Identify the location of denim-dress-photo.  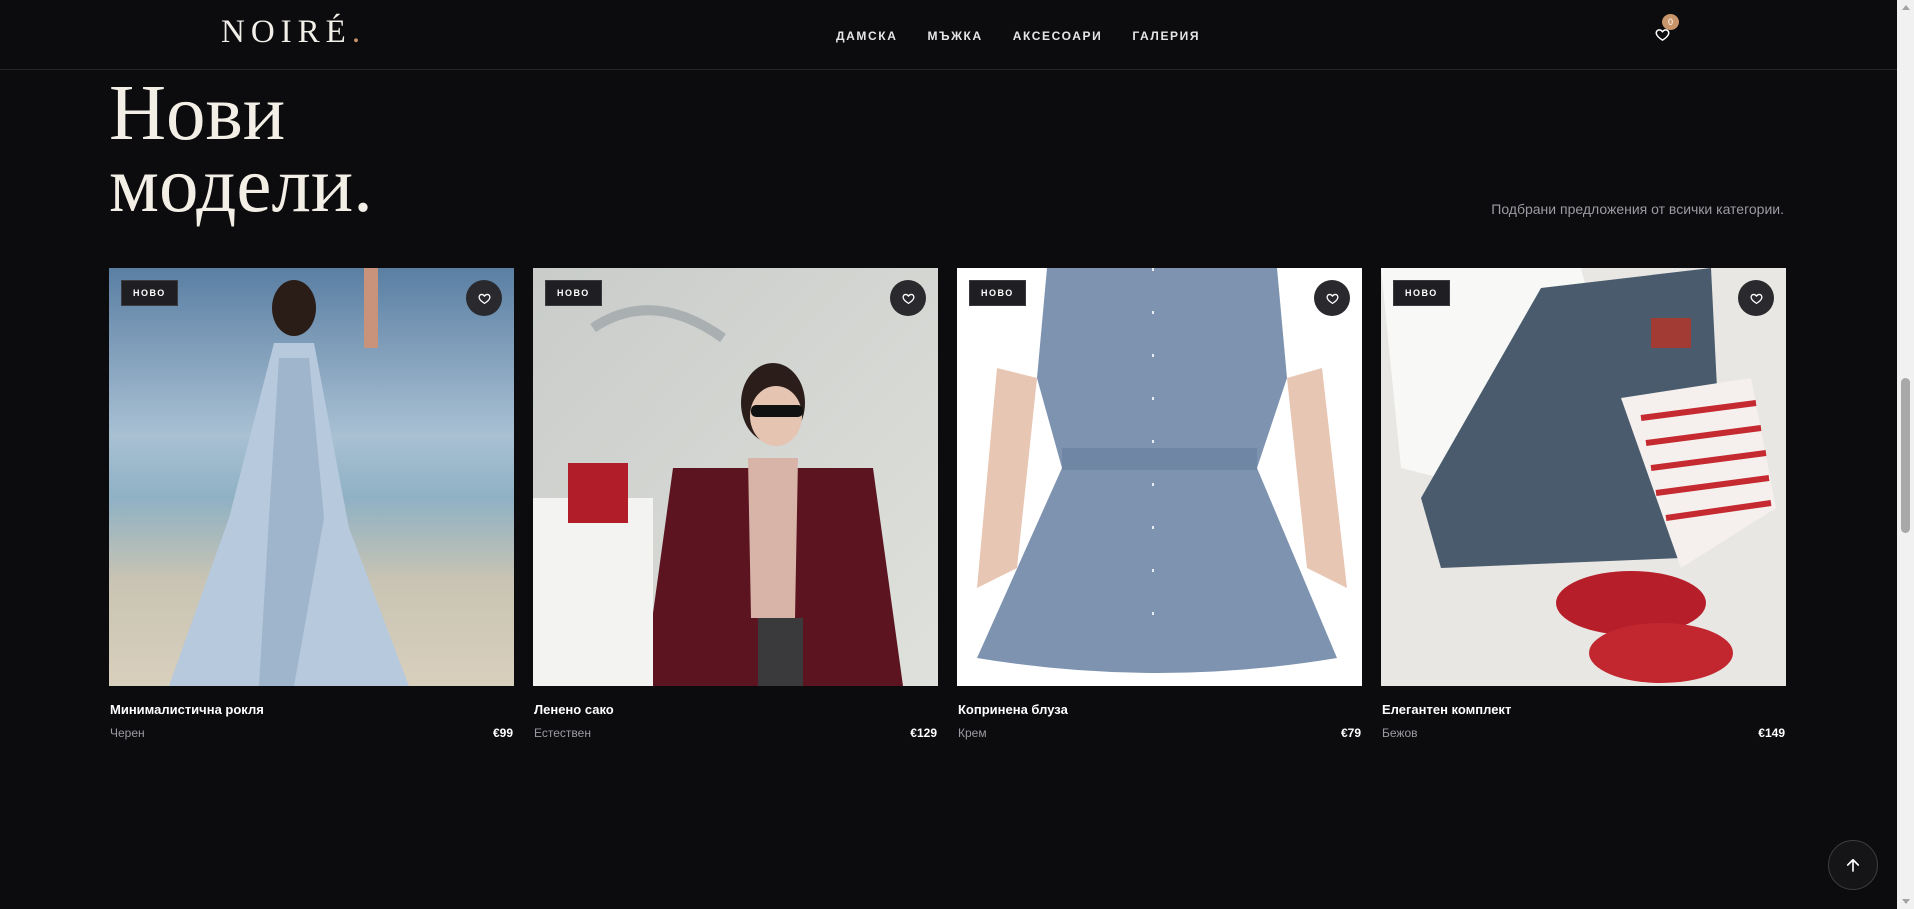
(1159, 477).